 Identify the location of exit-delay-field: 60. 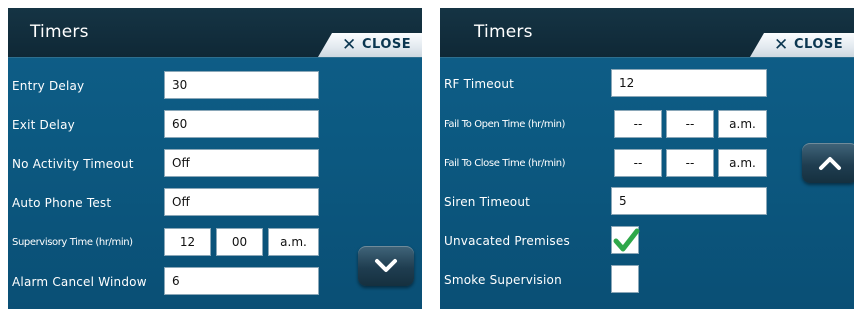
(241, 124).